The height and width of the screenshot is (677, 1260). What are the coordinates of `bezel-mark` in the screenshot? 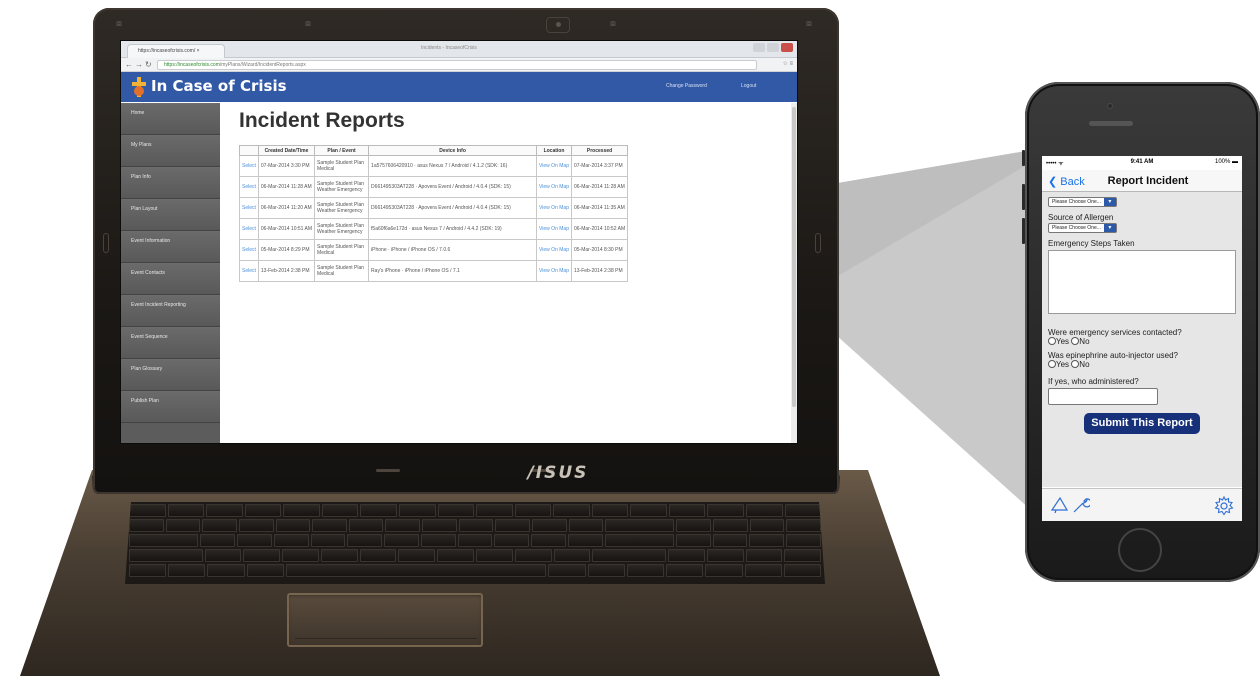 It's located at (388, 470).